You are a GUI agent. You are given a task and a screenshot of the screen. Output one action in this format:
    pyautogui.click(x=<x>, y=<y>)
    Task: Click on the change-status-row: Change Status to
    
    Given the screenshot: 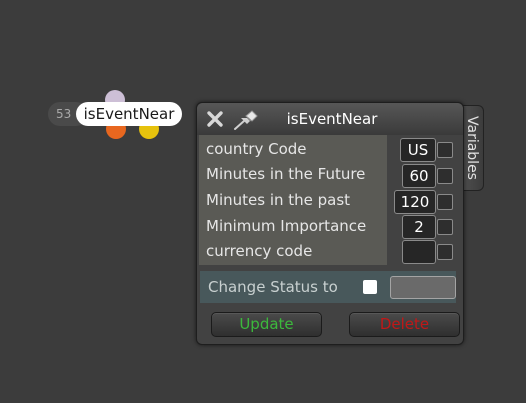 What is the action you would take?
    pyautogui.click(x=328, y=287)
    